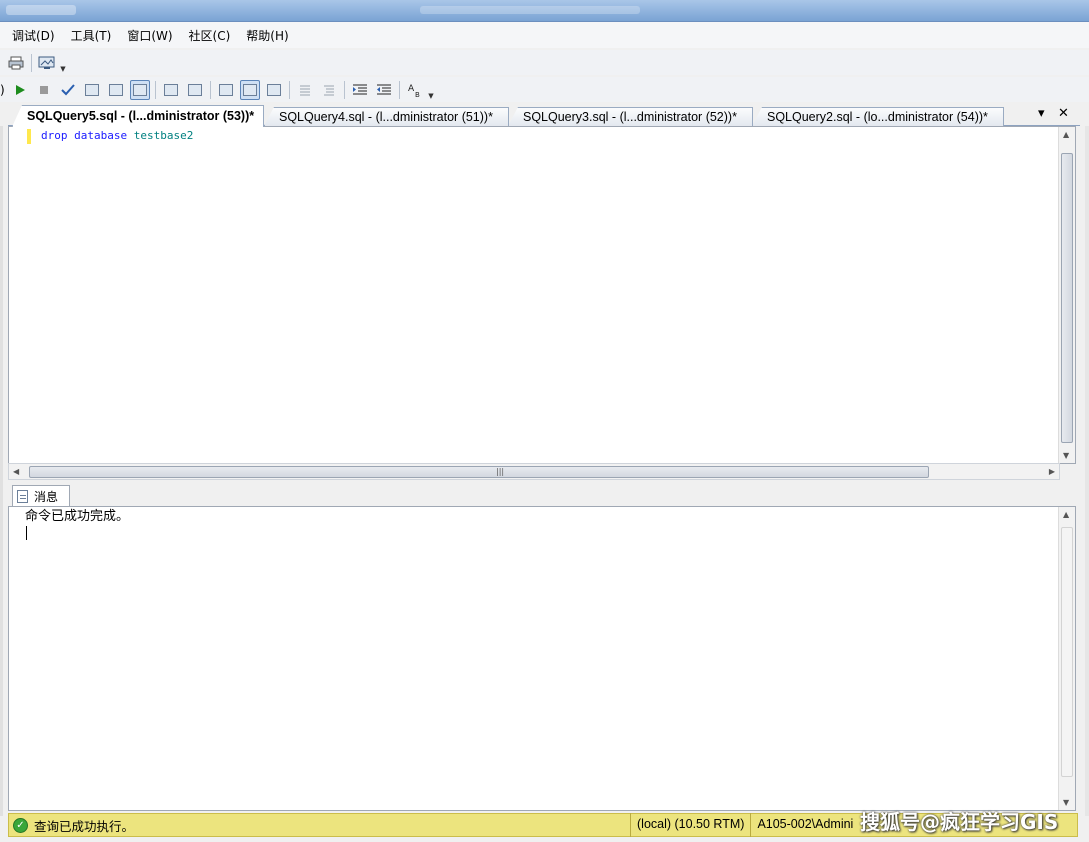  I want to click on tab-sqlquery3: SQLQuery3.sql - (l...dministrator (52))*, so click(630, 116).